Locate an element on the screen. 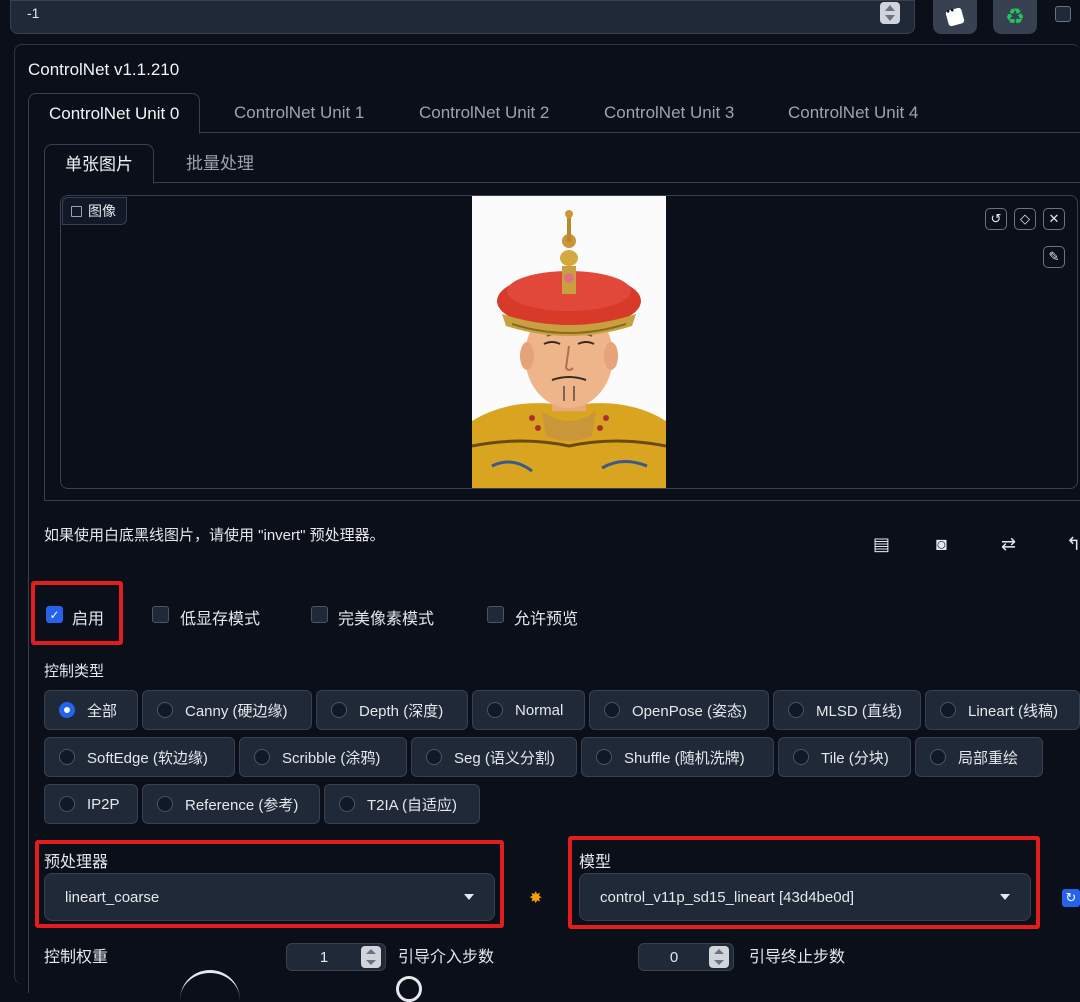 The height and width of the screenshot is (1002, 1080). tab-unit-0: ControlNet Unit 0 is located at coordinates (114, 113).